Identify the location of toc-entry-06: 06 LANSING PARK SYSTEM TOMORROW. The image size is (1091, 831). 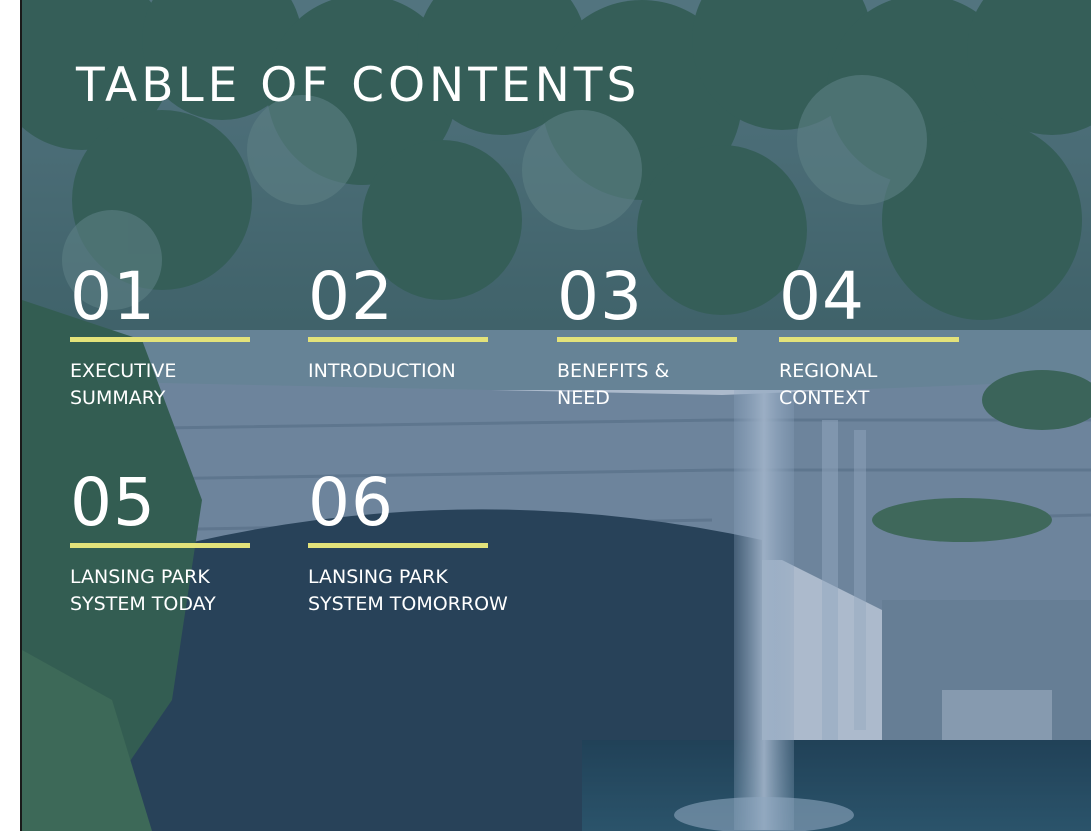
(453, 544).